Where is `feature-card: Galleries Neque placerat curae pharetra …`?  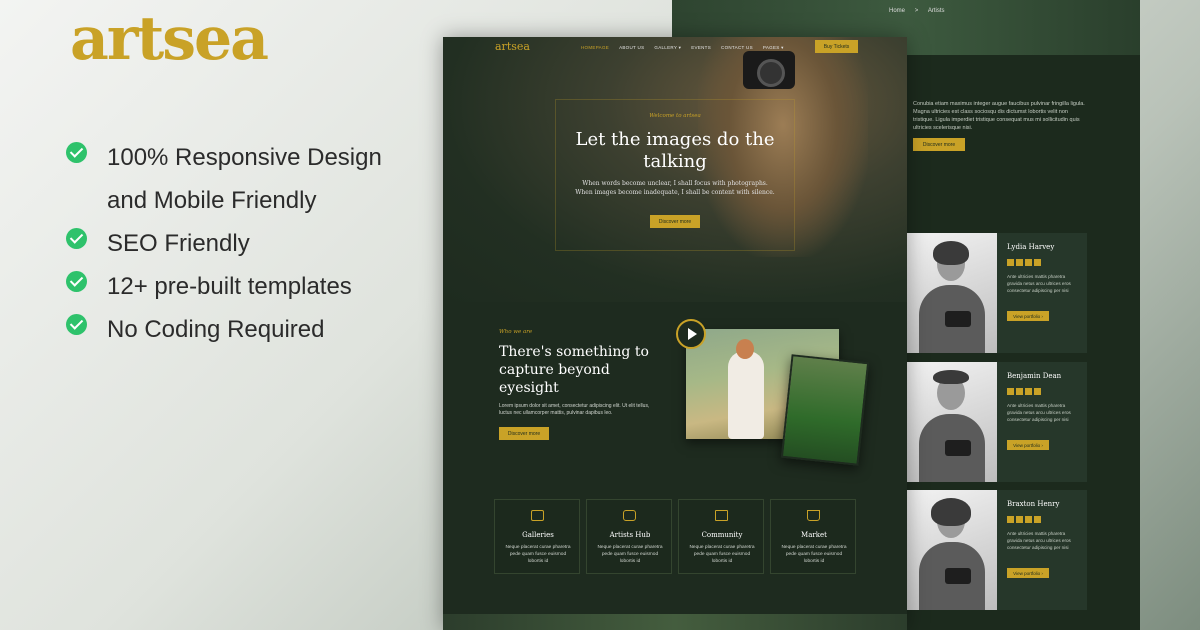
feature-card: Galleries Neque placerat curae pharetra … is located at coordinates (537, 536).